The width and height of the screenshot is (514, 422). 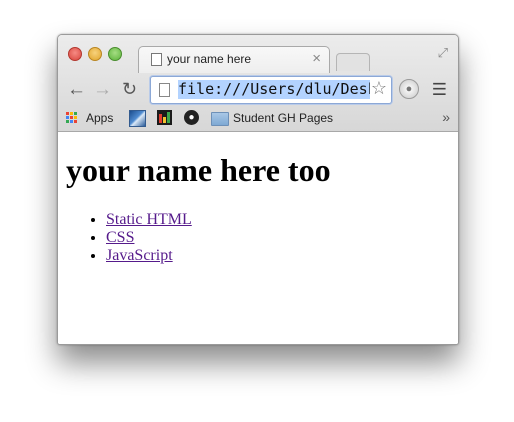 I want to click on list-item: JavaScript, so click(x=149, y=256).